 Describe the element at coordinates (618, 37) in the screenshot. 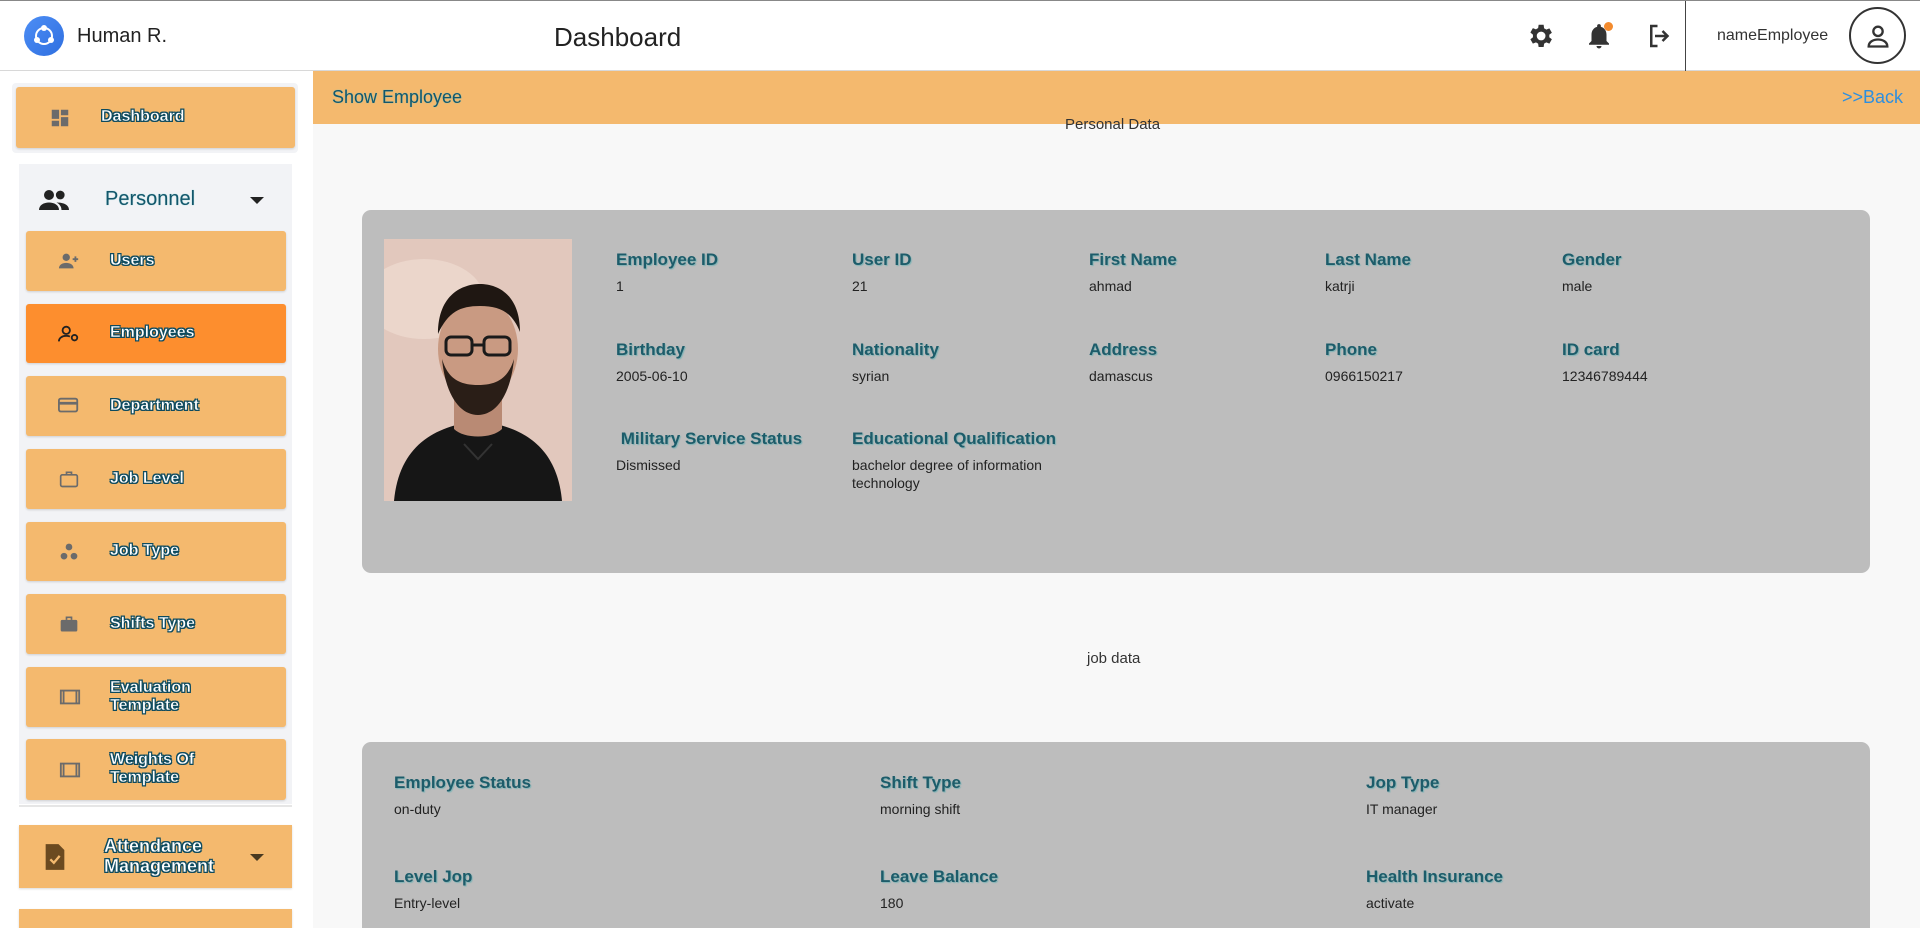

I see `page-title: Dashboard` at that location.